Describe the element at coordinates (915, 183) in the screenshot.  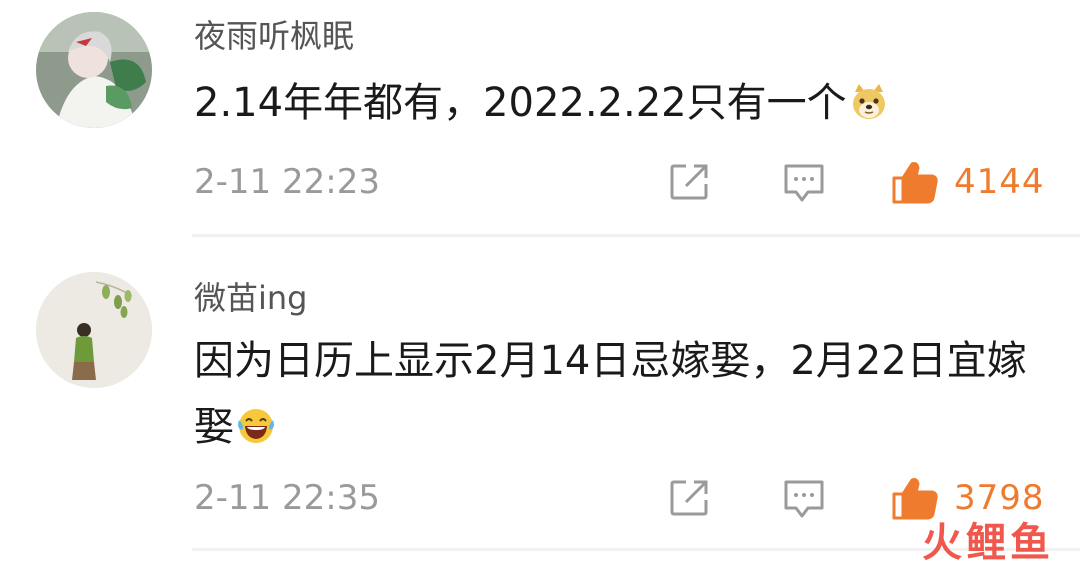
I see `thumbs-up-icon` at that location.